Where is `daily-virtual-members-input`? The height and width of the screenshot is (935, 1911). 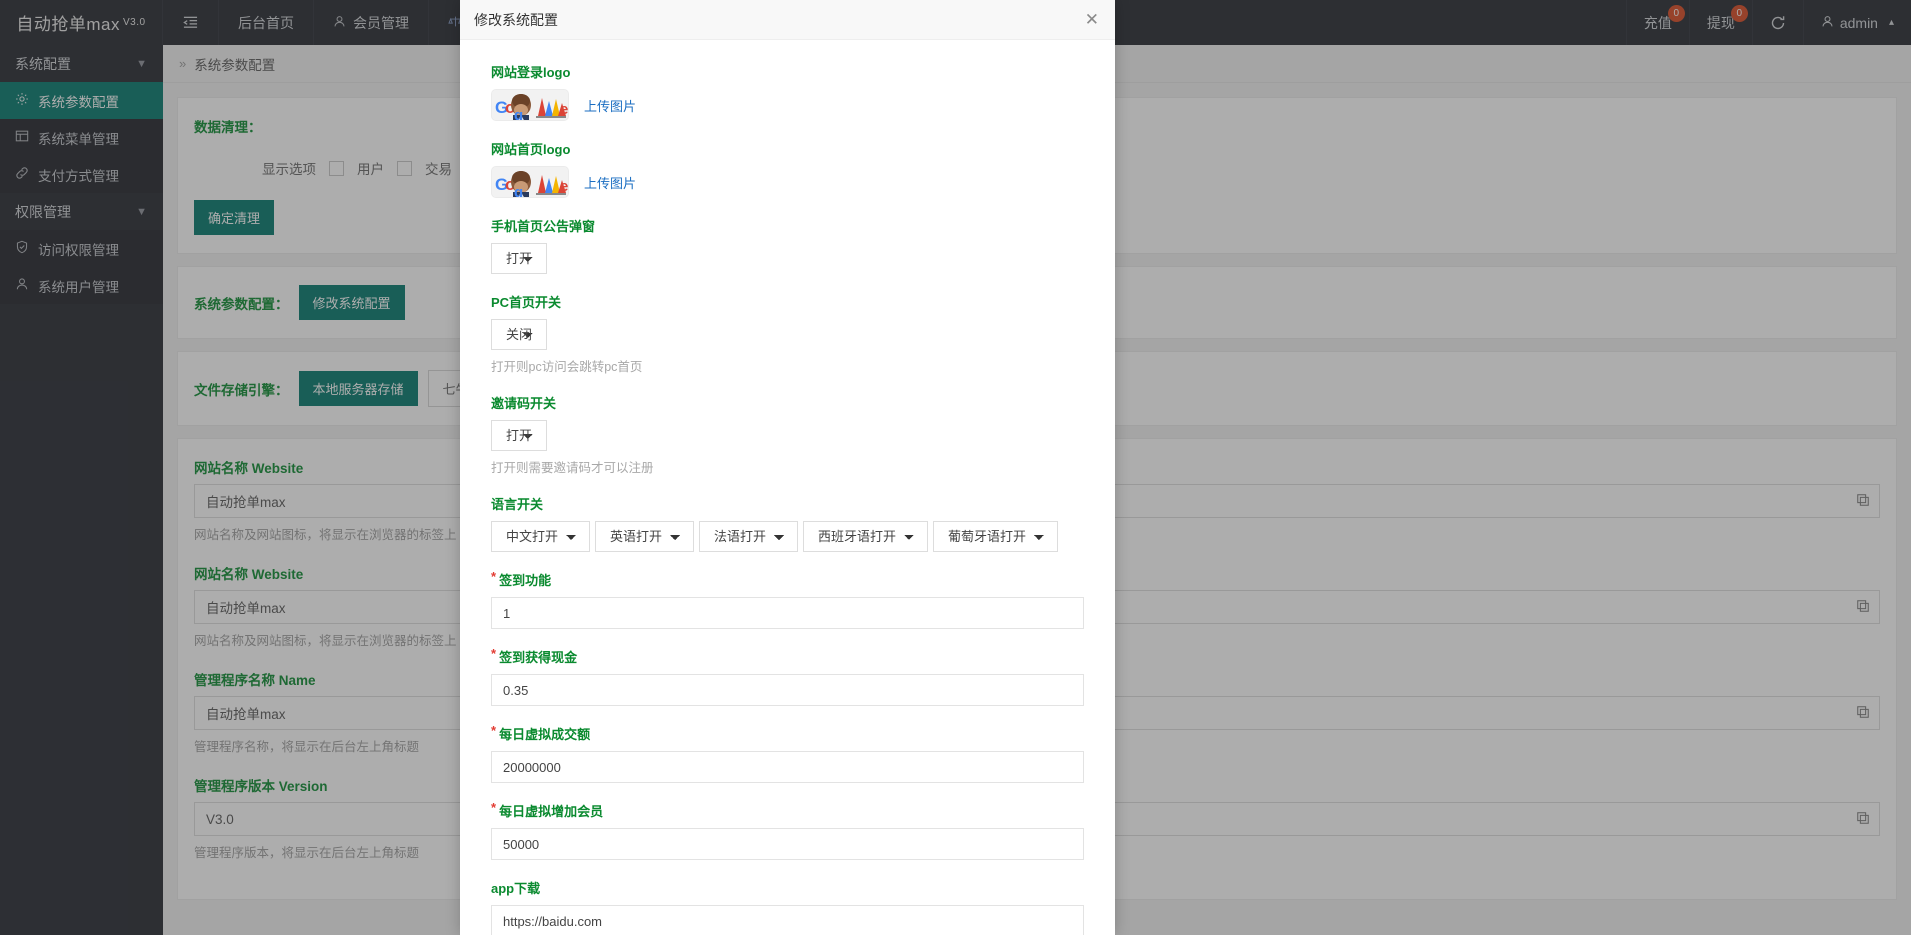 daily-virtual-members-input is located at coordinates (787, 844).